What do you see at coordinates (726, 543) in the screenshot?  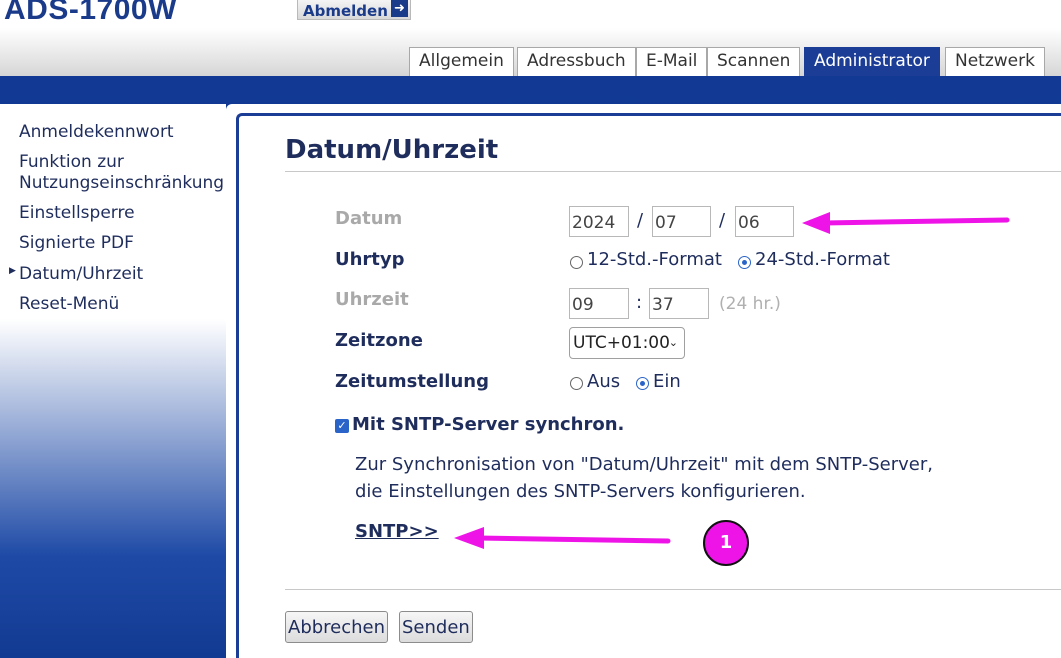 I see `annotation-badge: 1` at bounding box center [726, 543].